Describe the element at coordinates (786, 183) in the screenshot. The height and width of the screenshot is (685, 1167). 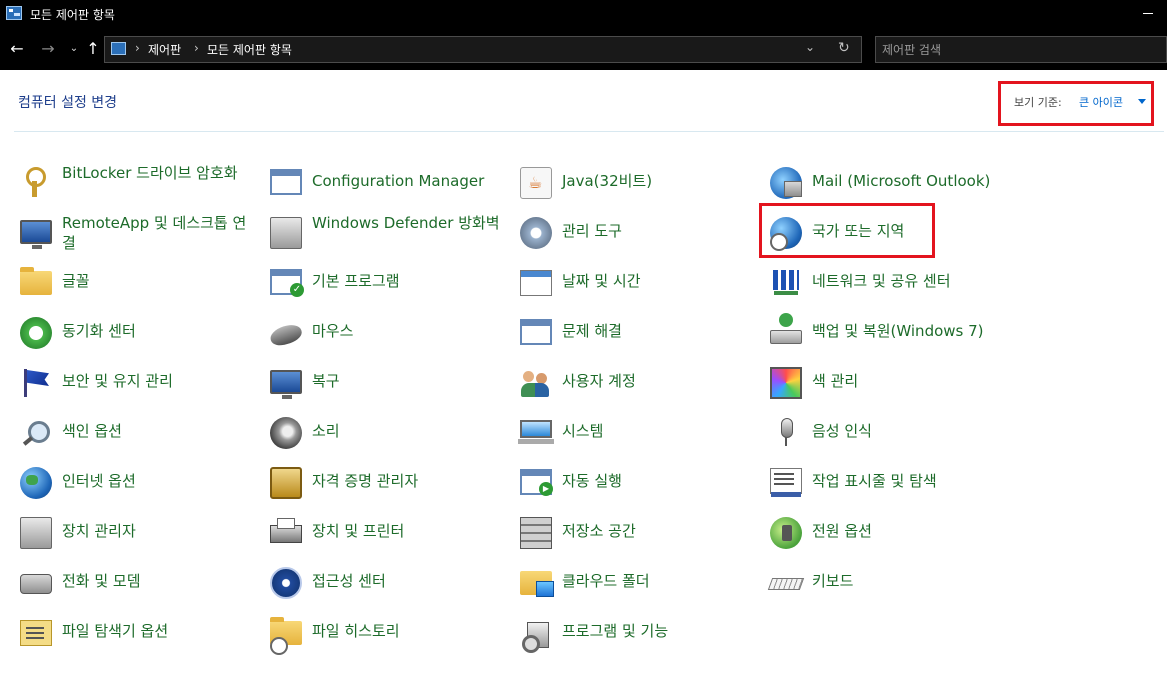
I see `mail-icon` at that location.